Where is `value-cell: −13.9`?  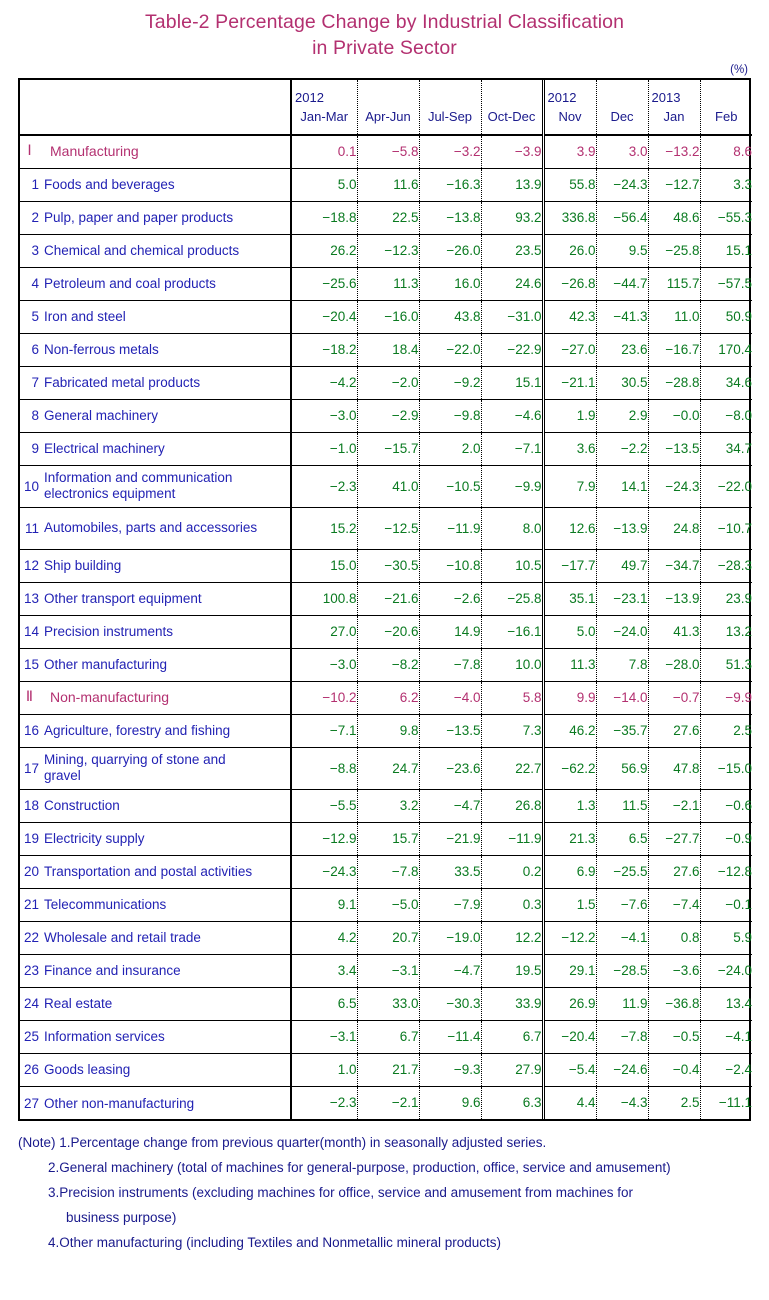 value-cell: −13.9 is located at coordinates (673, 598).